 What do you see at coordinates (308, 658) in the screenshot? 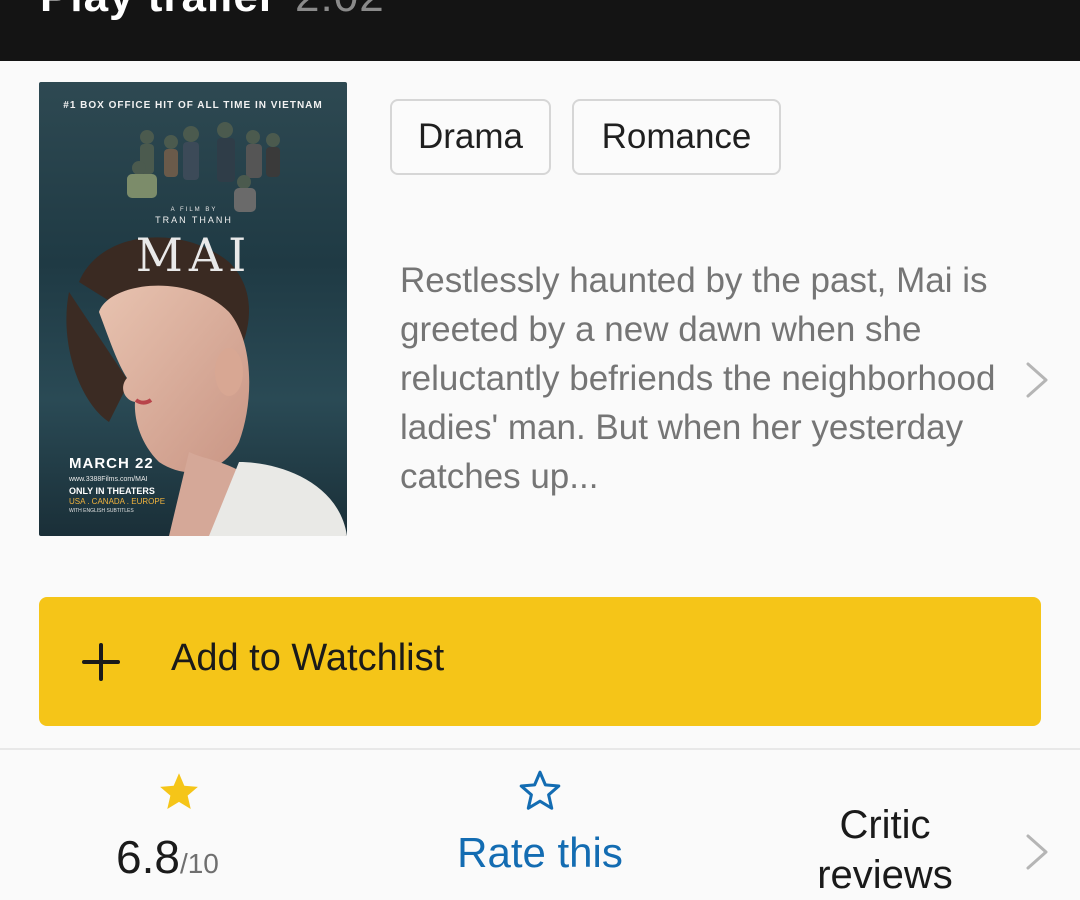
I see `add-to-watchlist-label: Add to Watchlist` at bounding box center [308, 658].